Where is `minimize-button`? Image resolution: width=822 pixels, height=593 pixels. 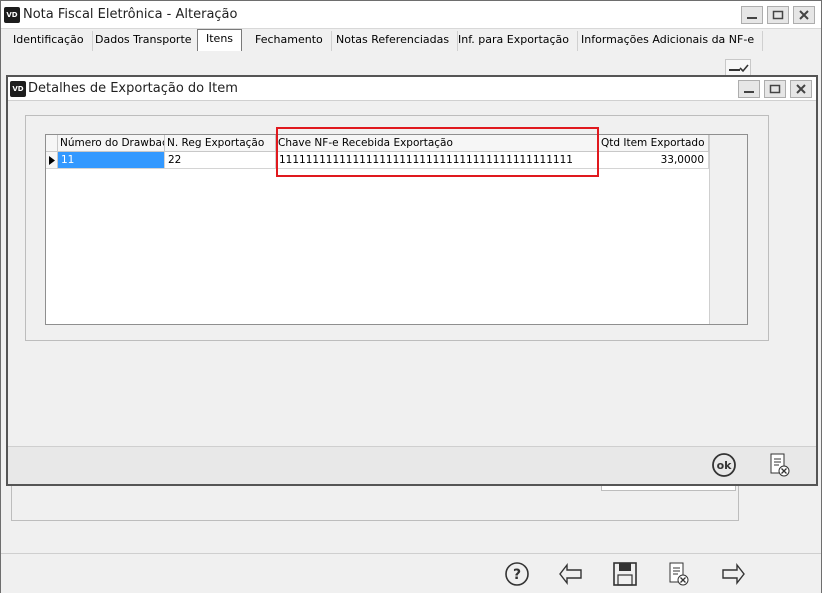 minimize-button is located at coordinates (752, 15).